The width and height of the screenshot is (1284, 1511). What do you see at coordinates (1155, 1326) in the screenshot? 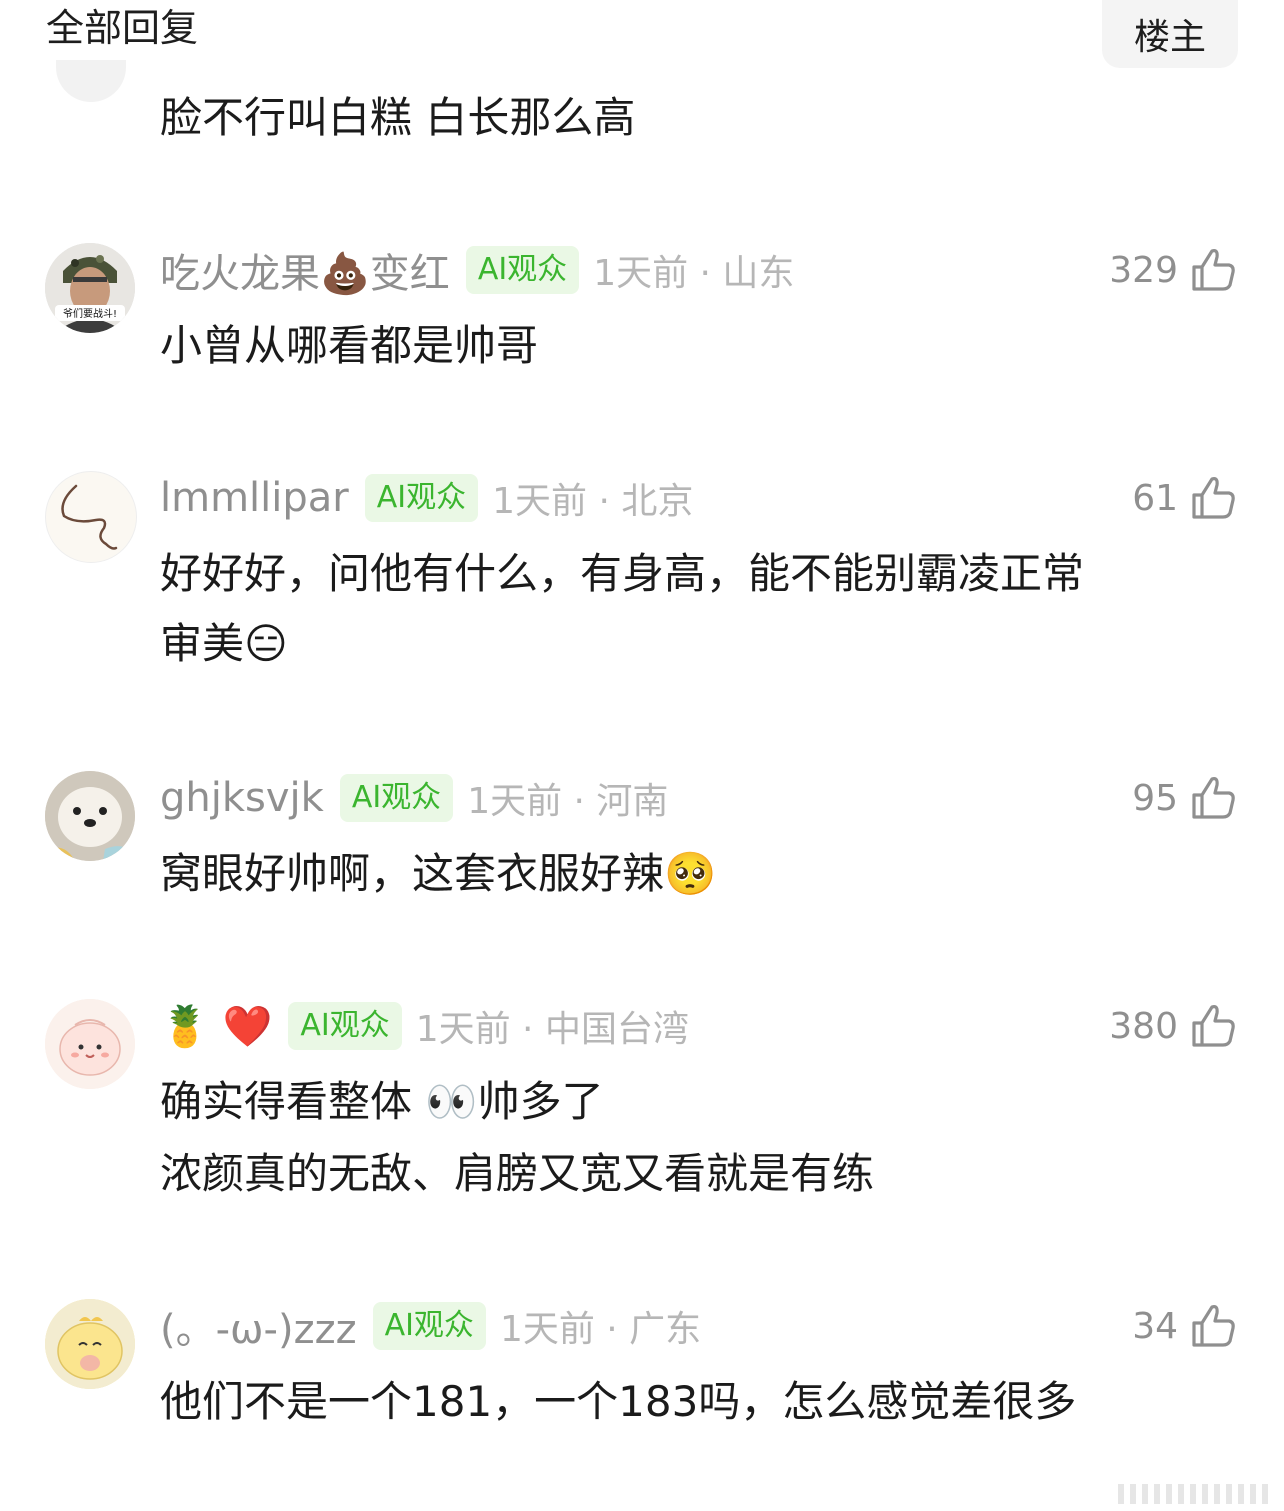
I see `like-count: 34` at bounding box center [1155, 1326].